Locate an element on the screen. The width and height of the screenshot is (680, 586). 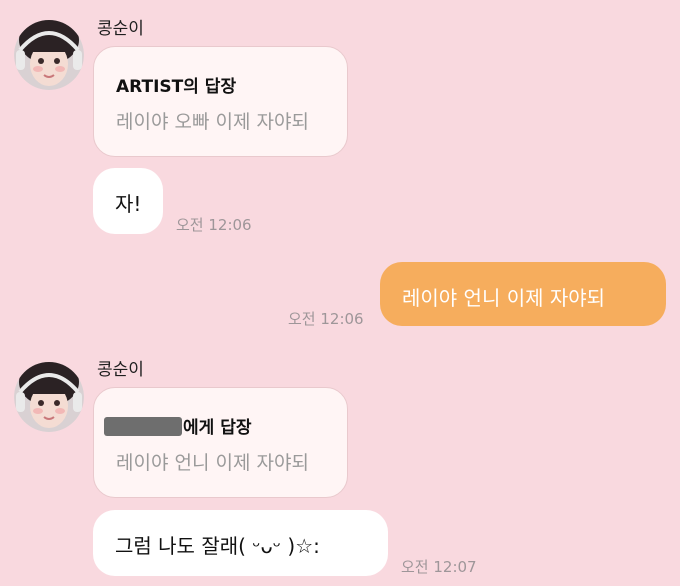
outgoing-message-bubble: 레이야 언니 이제 자야되 is located at coordinates (523, 294).